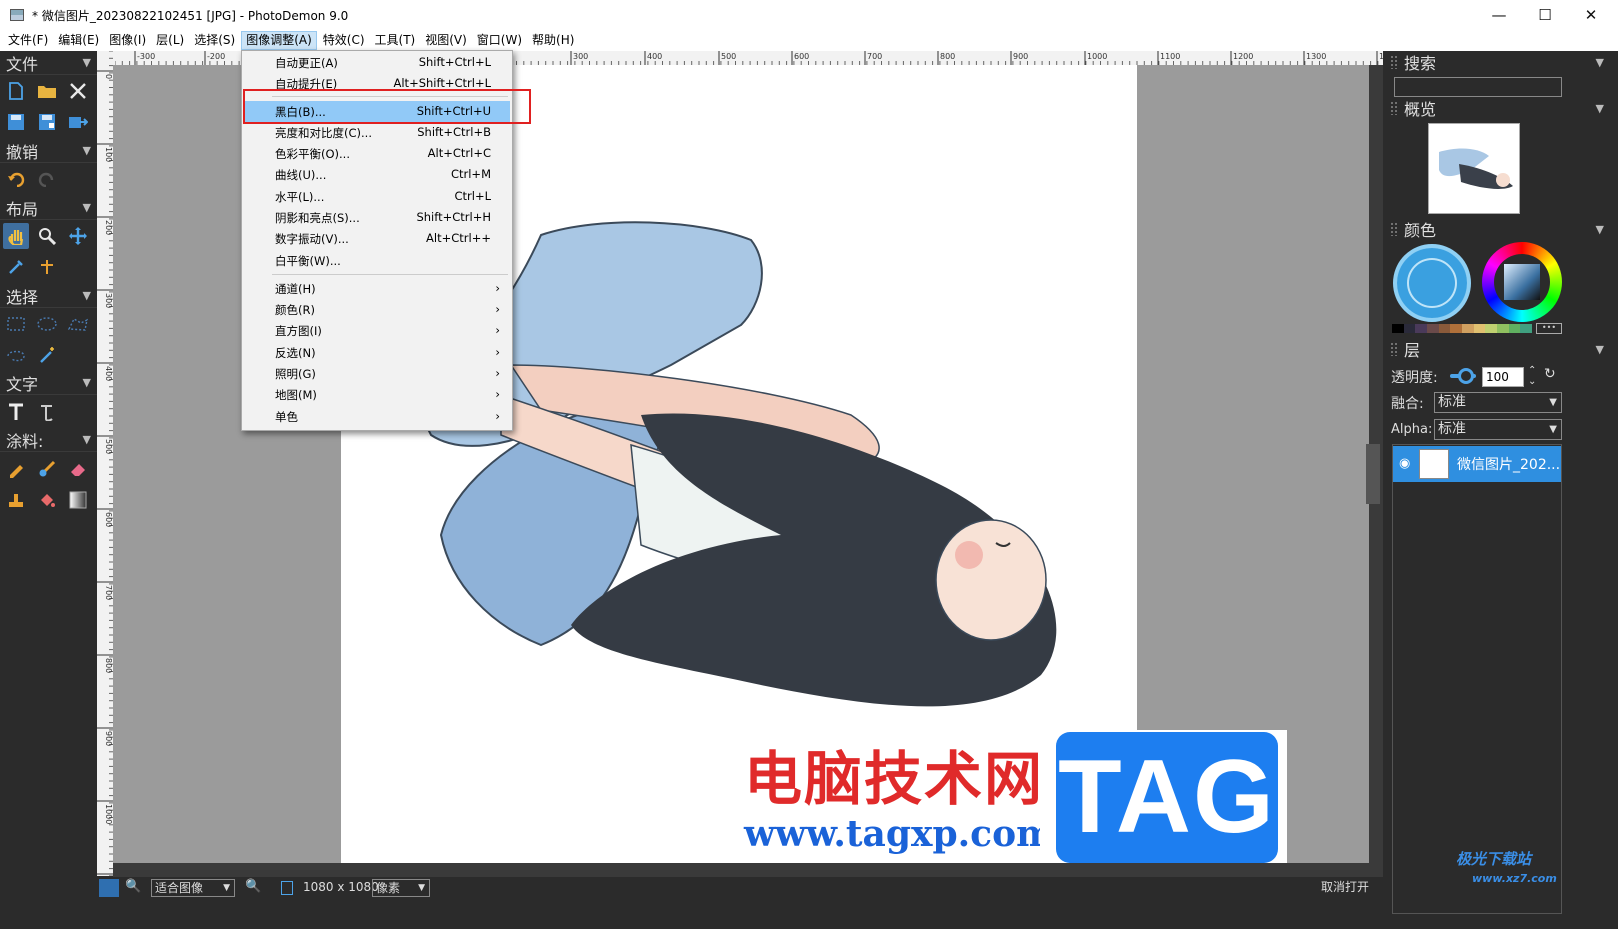  I want to click on spinner-icon: ⌃ ⌄, so click(1532, 376).